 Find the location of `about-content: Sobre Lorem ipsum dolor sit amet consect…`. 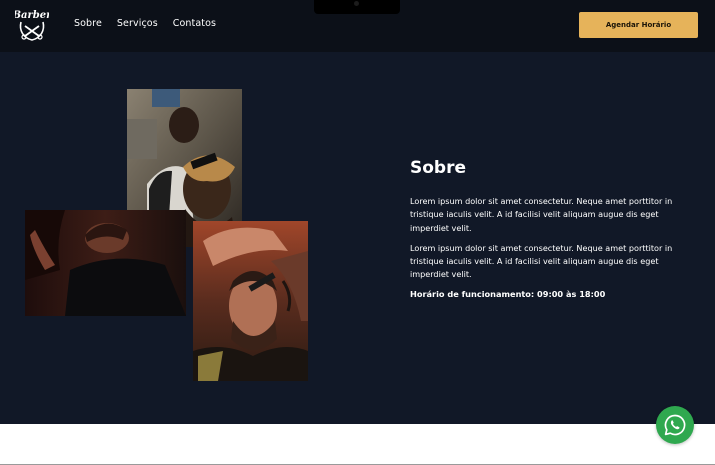

about-content: Sobre Lorem ipsum dolor sit amet consect… is located at coordinates (546, 228).